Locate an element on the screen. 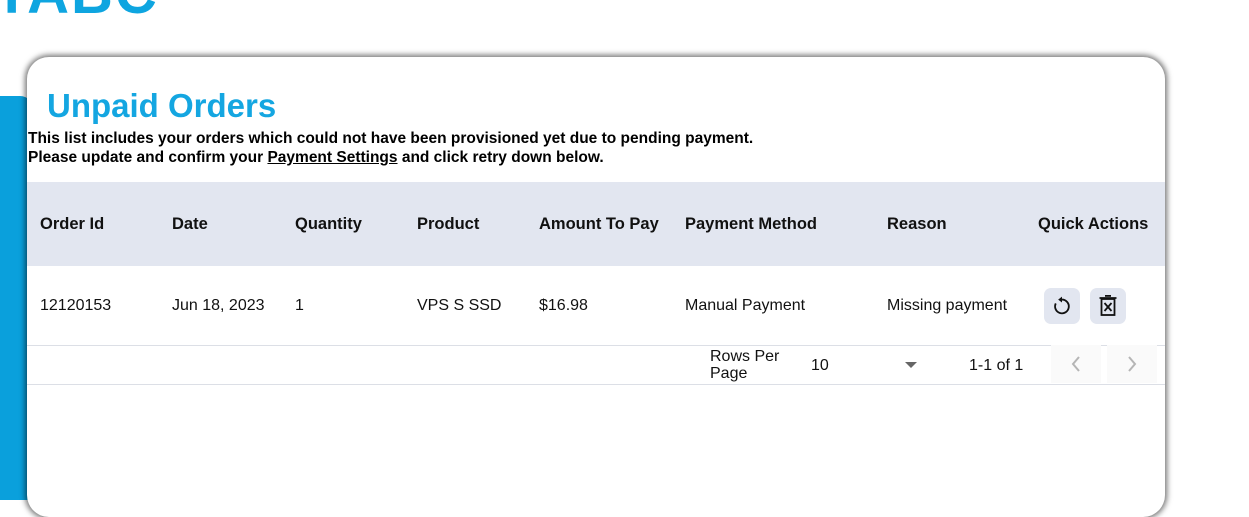 Image resolution: width=1249 pixels, height=517 pixels. description-prefix: Please update and confirm your is located at coordinates (148, 157).